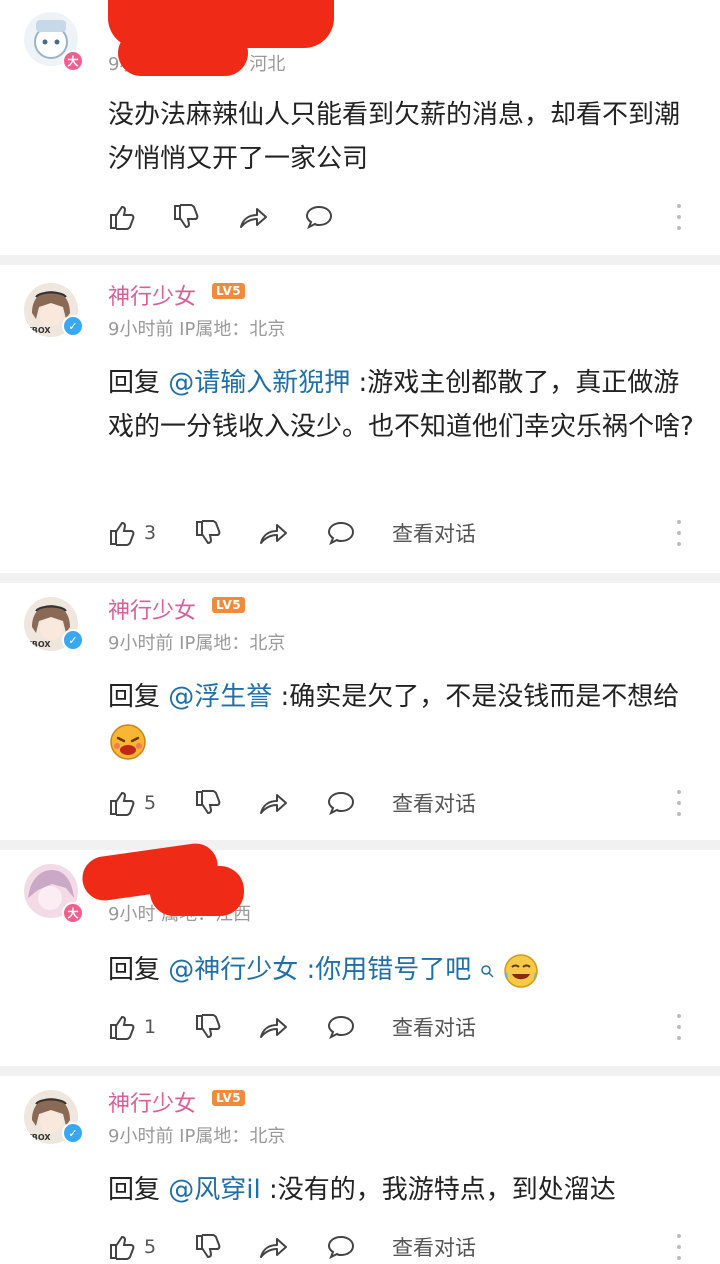 This screenshot has width=720, height=1264. Describe the element at coordinates (403, 217) in the screenshot. I see `comment-actions` at that location.